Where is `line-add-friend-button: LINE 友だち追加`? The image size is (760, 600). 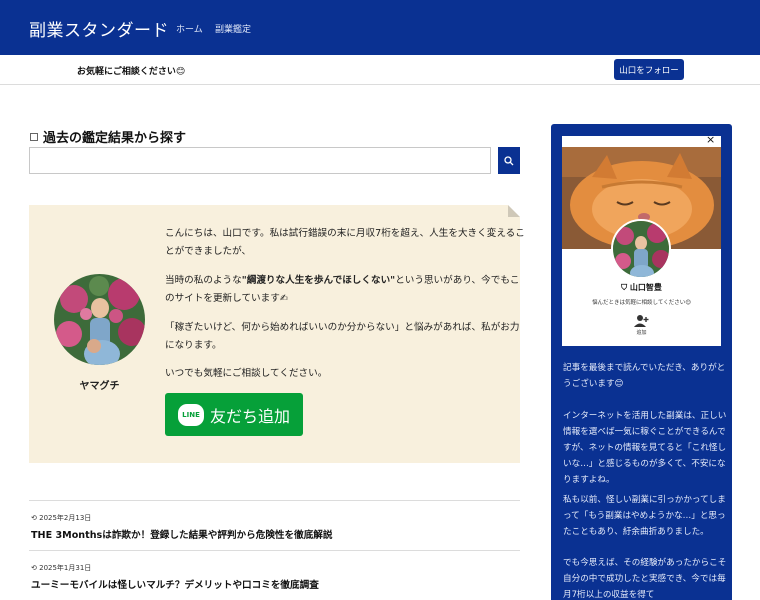
line-add-friend-button: LINE 友だち追加 is located at coordinates (234, 414).